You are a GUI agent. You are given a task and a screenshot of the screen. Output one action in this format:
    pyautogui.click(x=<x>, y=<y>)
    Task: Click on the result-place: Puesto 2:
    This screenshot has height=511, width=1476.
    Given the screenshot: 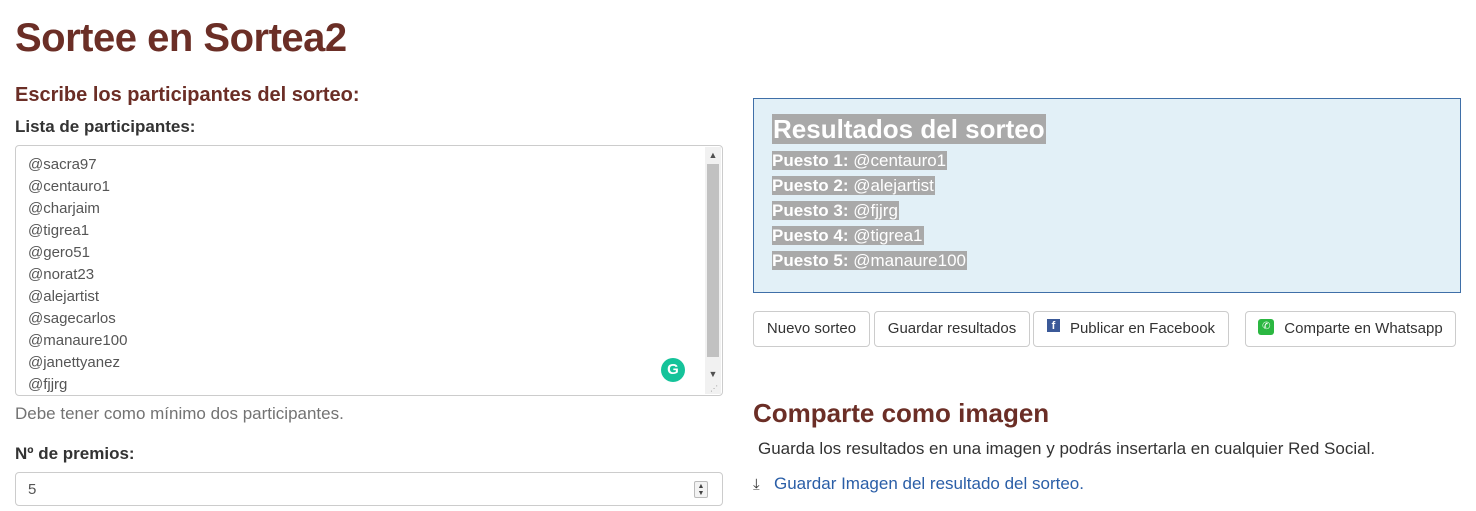 What is the action you would take?
    pyautogui.click(x=810, y=185)
    